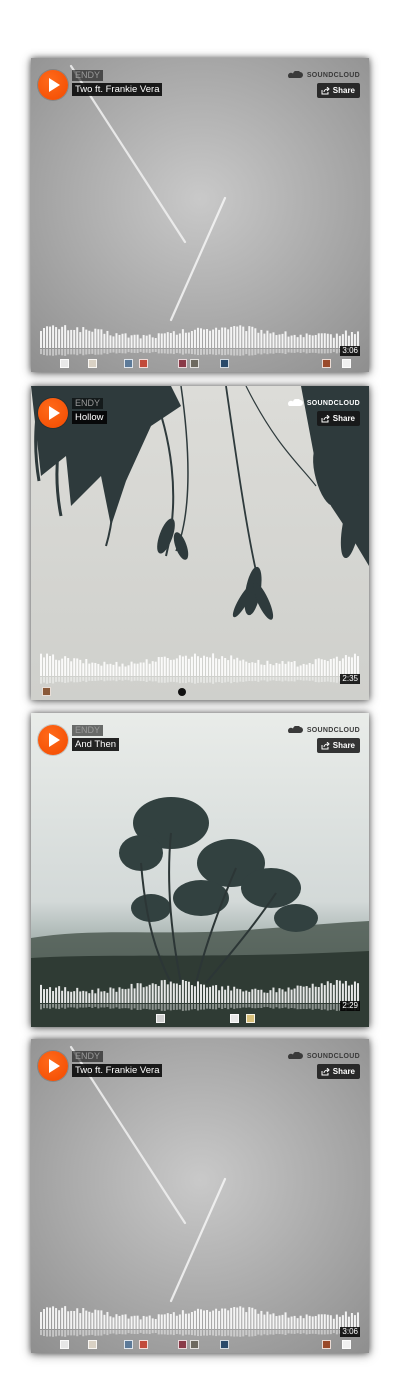  Describe the element at coordinates (182, 692) in the screenshot. I see `playhead-marker` at that location.